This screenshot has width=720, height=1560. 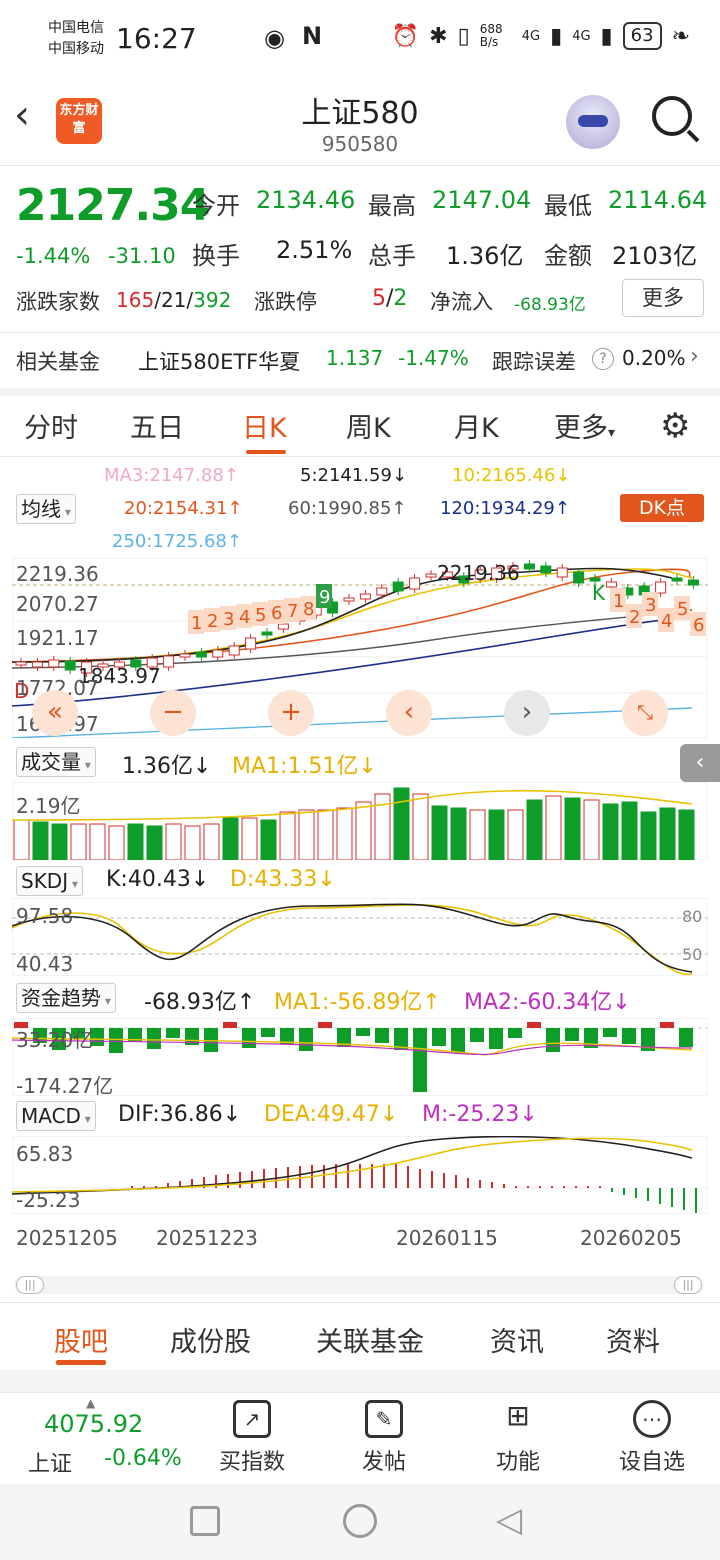 What do you see at coordinates (66, 998) in the screenshot?
I see `fund-trend-selector: 资金趋势 ▾` at bounding box center [66, 998].